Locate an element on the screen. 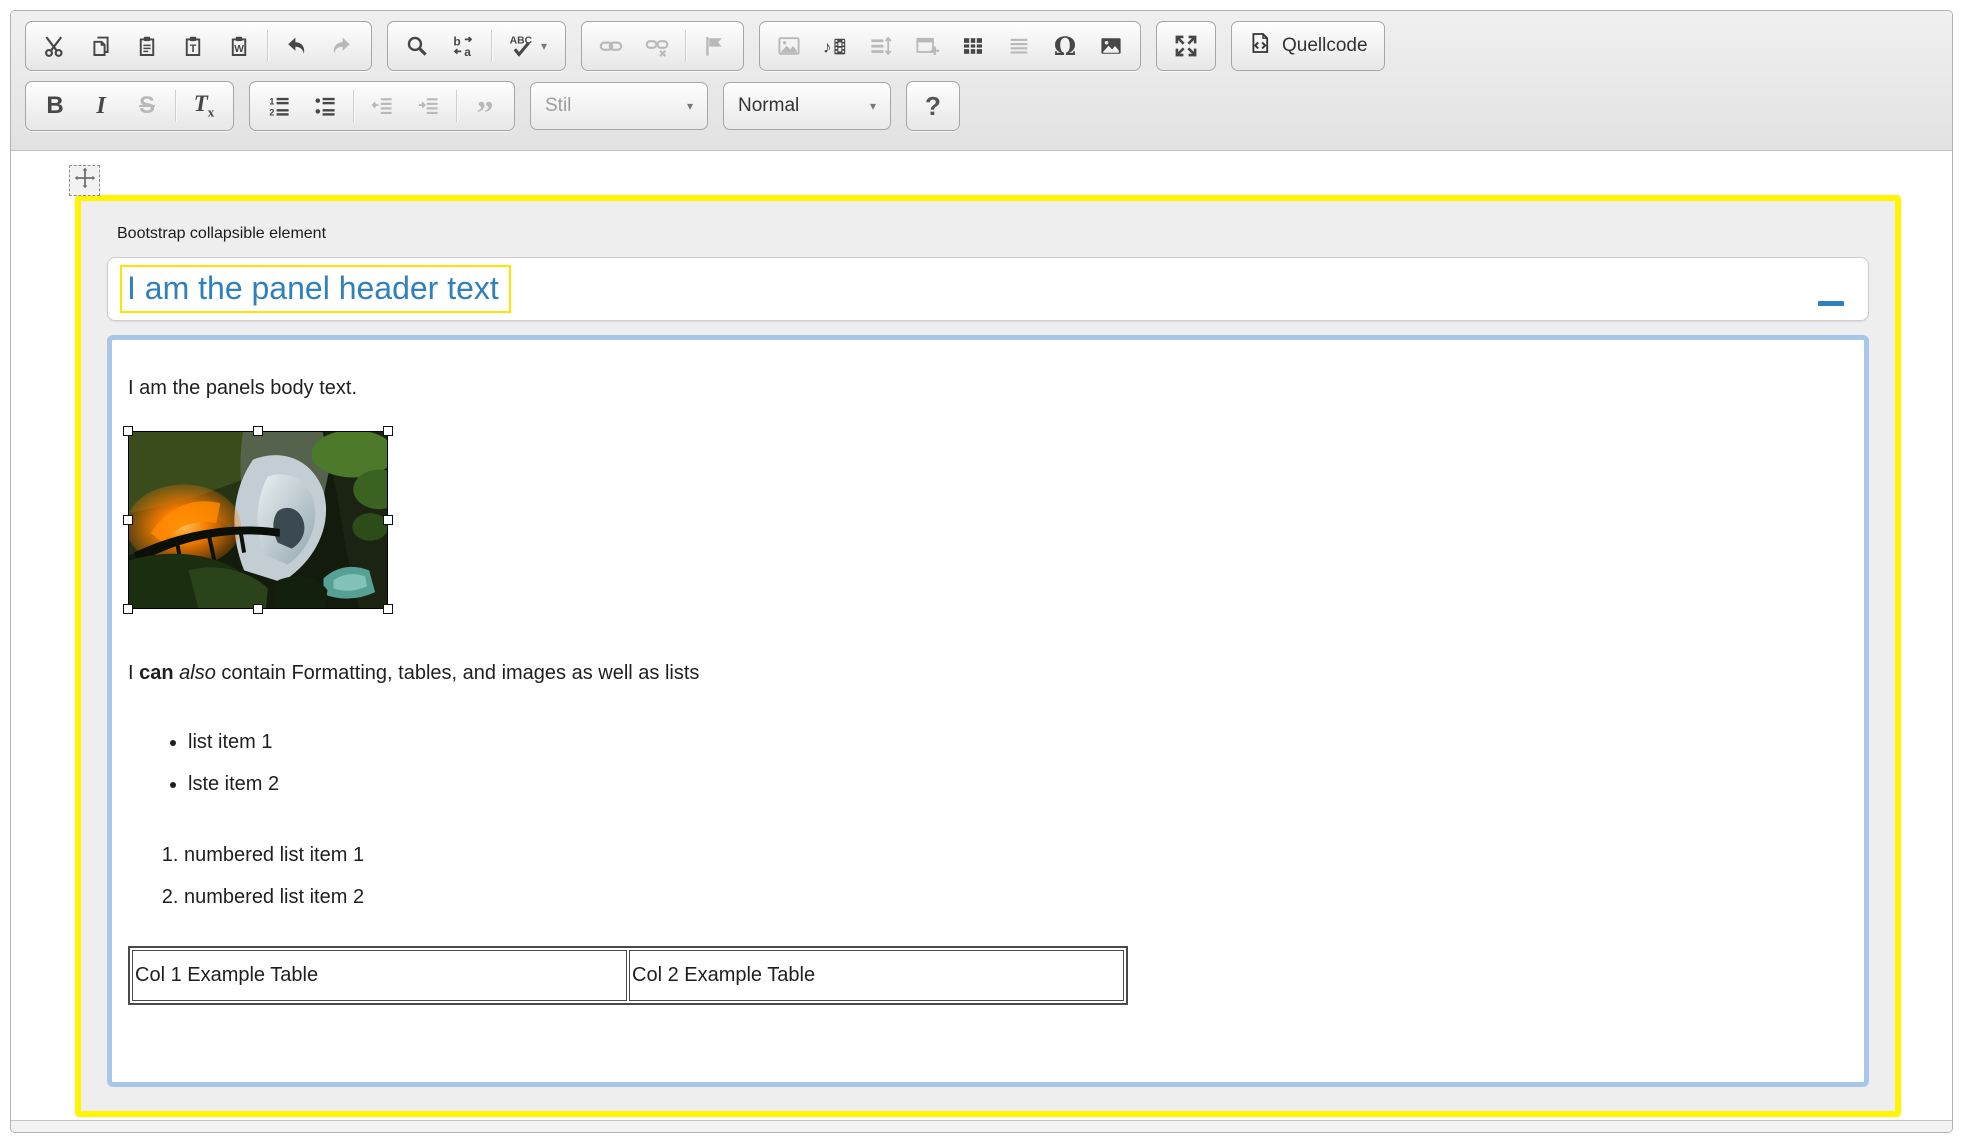 The image size is (1964, 1144). styles-combo: Stil ▾ is located at coordinates (619, 106).